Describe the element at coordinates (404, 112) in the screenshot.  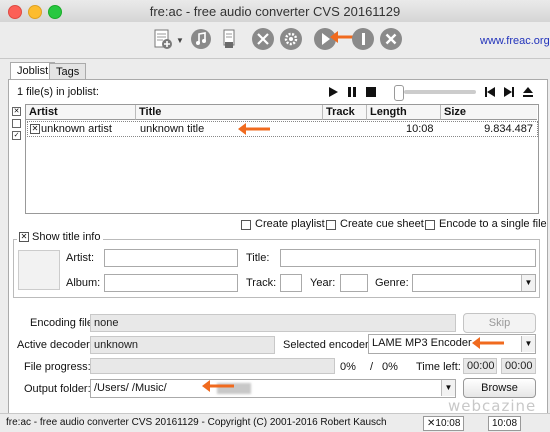
I see `column-header-length: Length` at that location.